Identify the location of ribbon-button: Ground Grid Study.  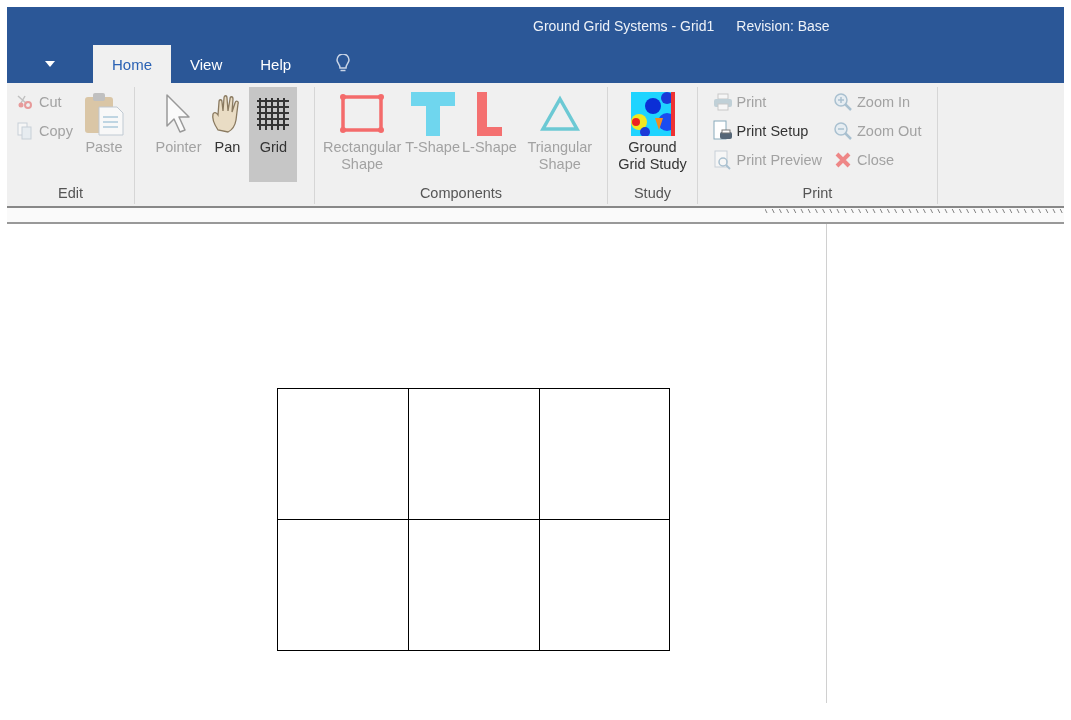
(652, 134).